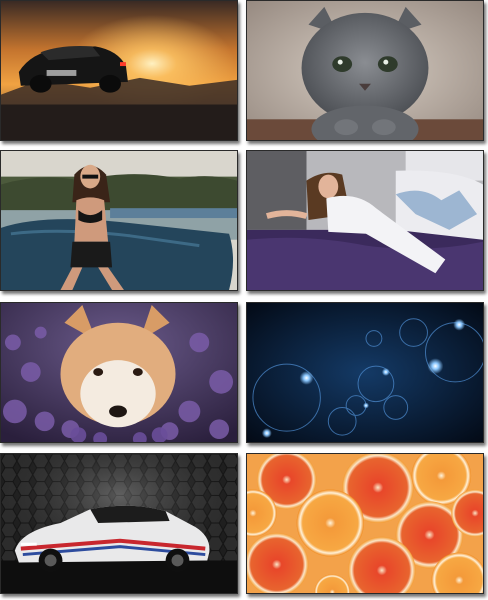 This screenshot has height=600, width=488. I want to click on wallpaper-grey-kitten, so click(365, 70).